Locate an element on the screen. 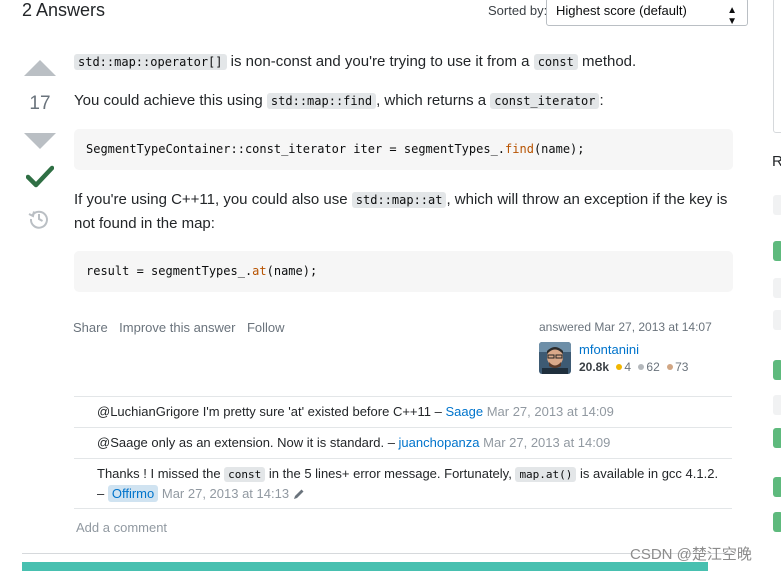 This screenshot has height=571, width=781. gold-badge-icon is located at coordinates (619, 367).